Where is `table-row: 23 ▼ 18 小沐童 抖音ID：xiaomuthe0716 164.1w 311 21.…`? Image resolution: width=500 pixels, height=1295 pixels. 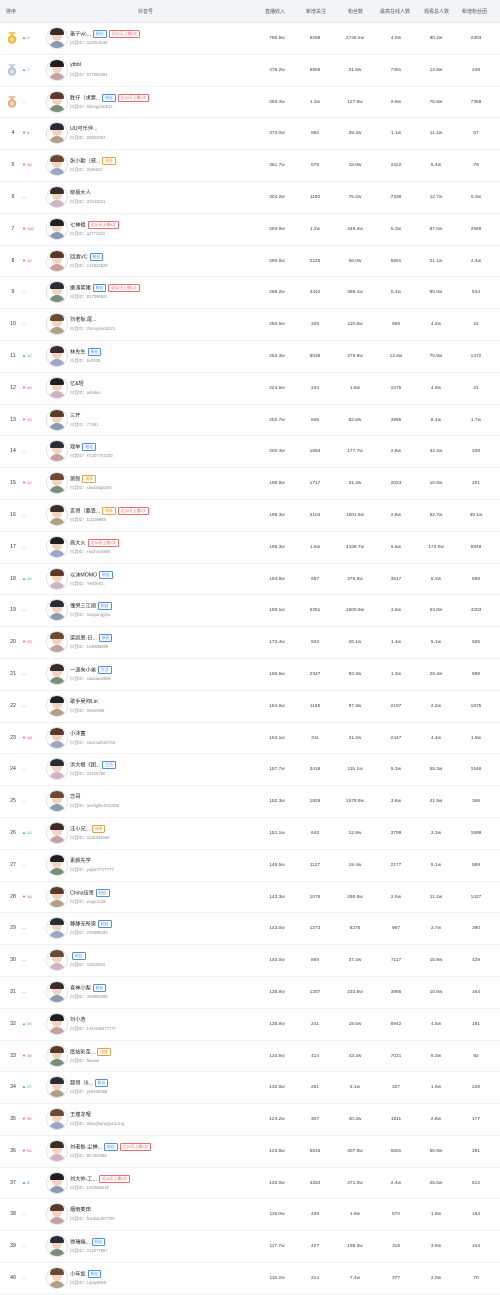
table-row: 23 ▼ 18 小沐童 抖音ID：xiaomuthe0716 164.1w 311 21.… is located at coordinates (250, 739).